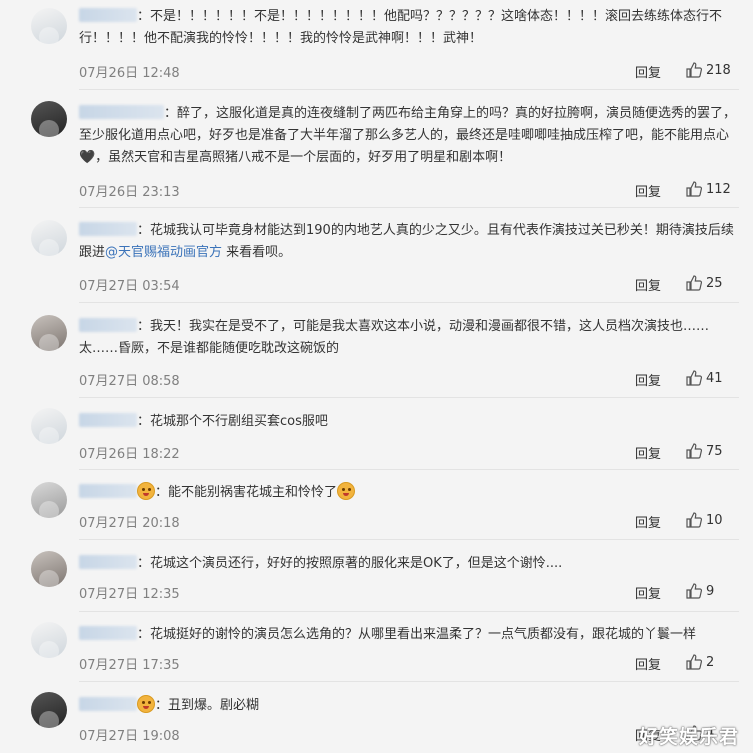  What do you see at coordinates (704, 451) in the screenshot?
I see `like-button: 75` at bounding box center [704, 451].